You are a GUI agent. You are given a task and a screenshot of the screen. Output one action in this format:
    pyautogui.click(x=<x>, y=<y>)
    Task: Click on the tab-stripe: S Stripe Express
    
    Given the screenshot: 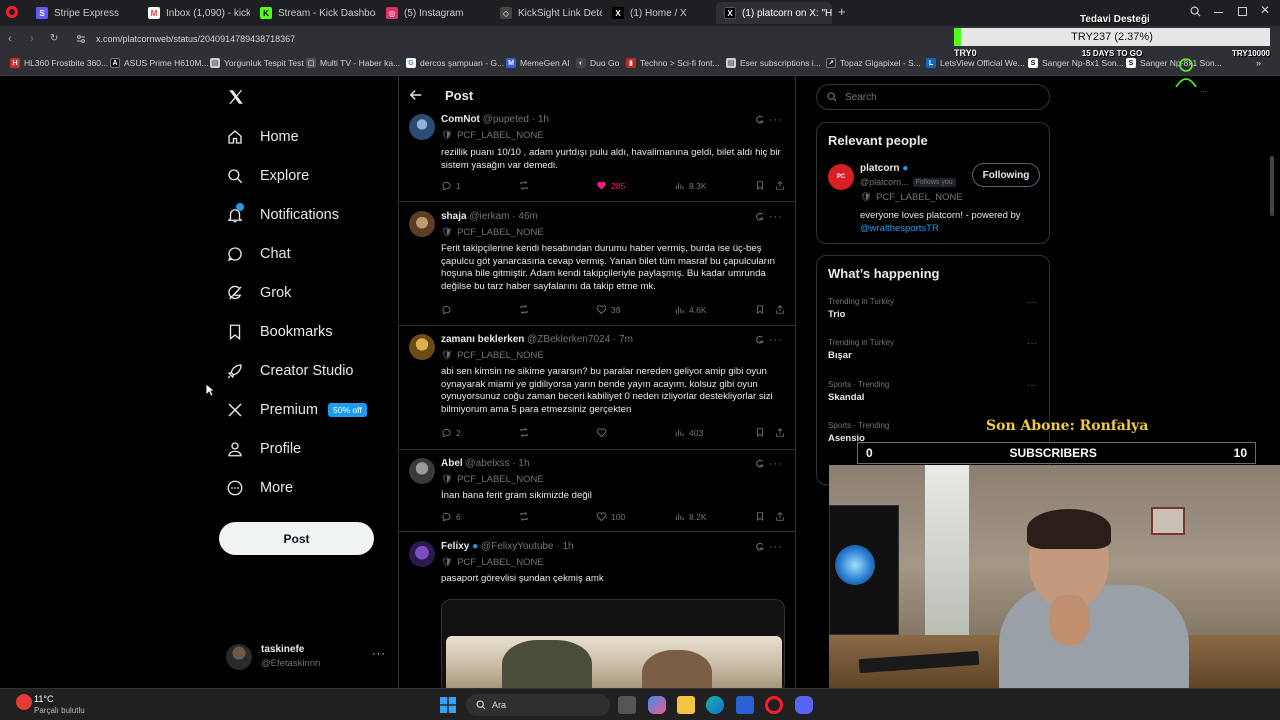 What is the action you would take?
    pyautogui.click(x=82, y=13)
    